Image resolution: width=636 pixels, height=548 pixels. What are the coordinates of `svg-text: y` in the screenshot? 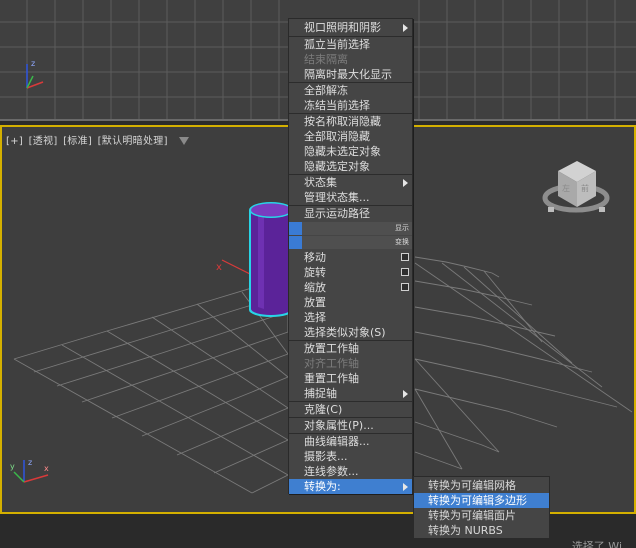 It's located at (12, 466).